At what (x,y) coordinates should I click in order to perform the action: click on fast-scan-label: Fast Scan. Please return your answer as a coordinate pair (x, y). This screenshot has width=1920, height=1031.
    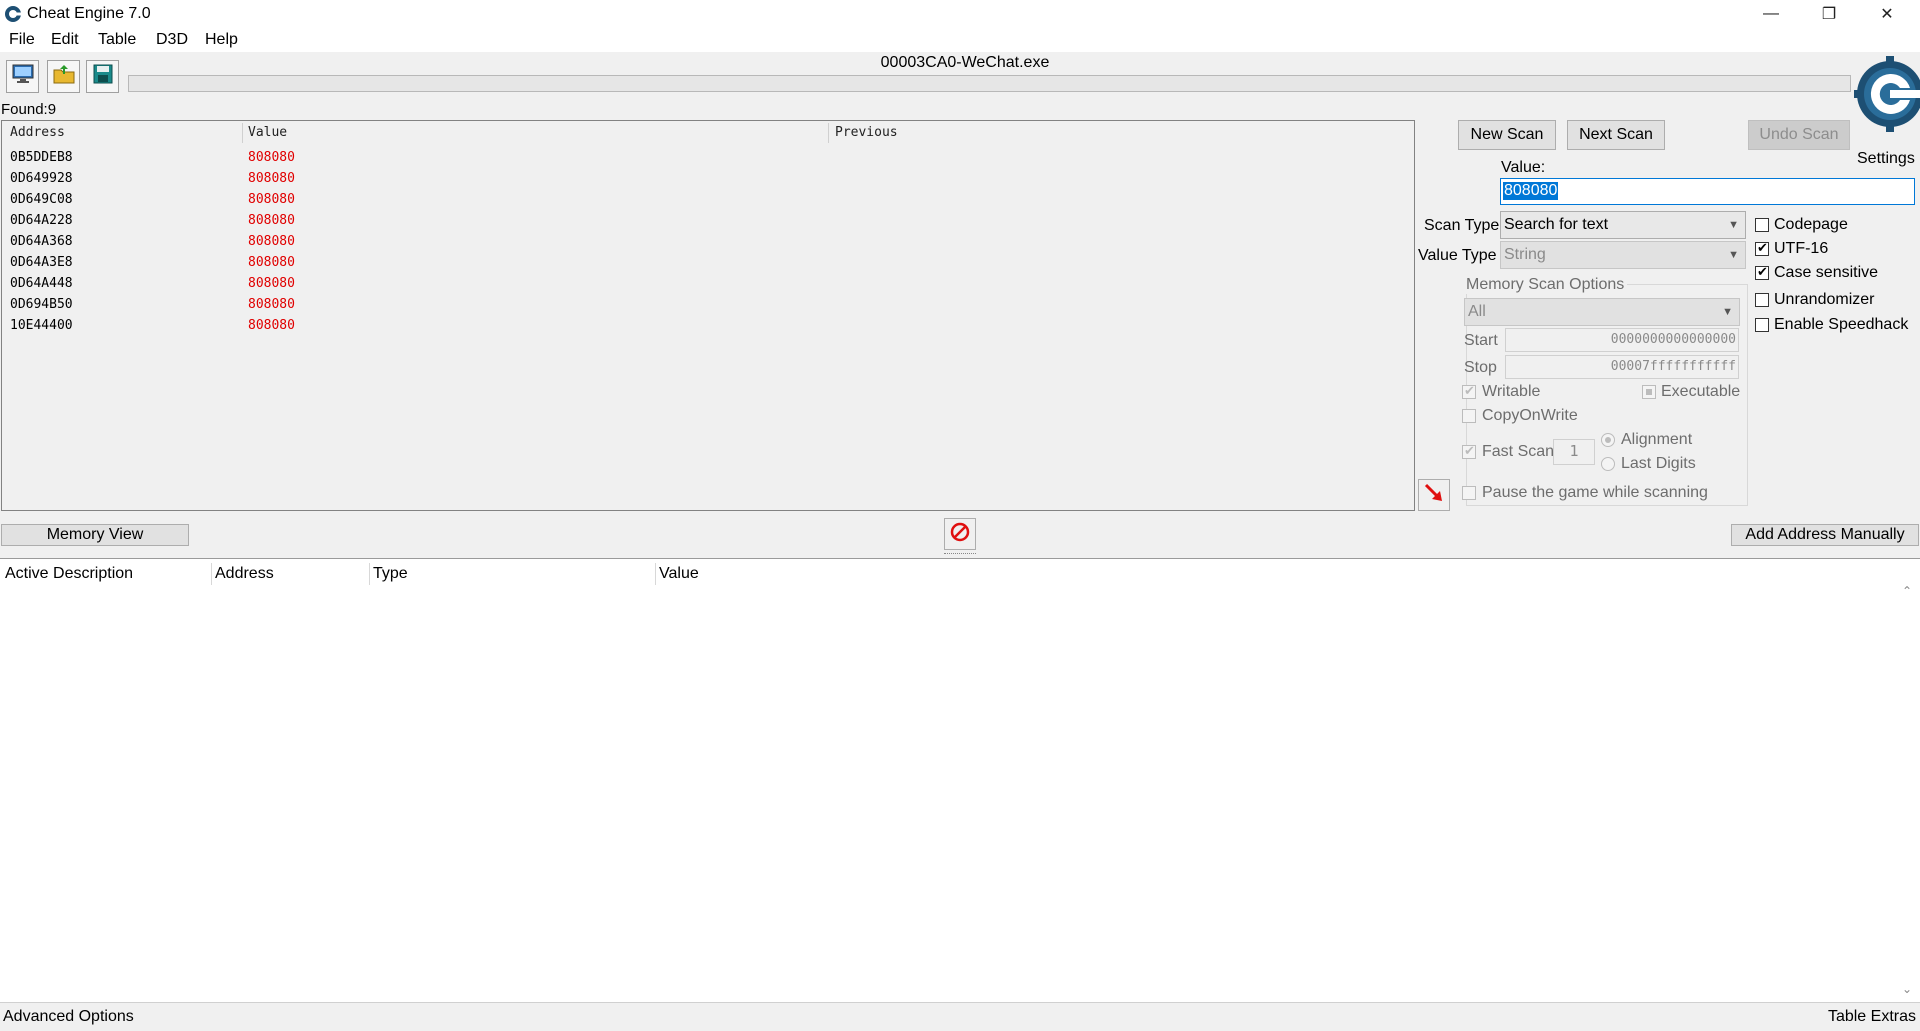
    Looking at the image, I should click on (1518, 451).